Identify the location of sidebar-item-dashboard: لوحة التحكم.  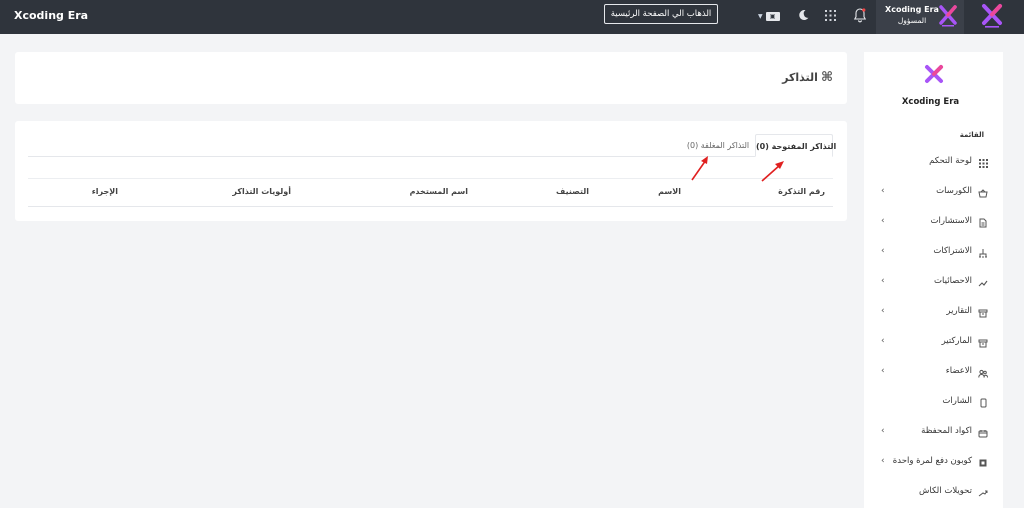
(933, 163).